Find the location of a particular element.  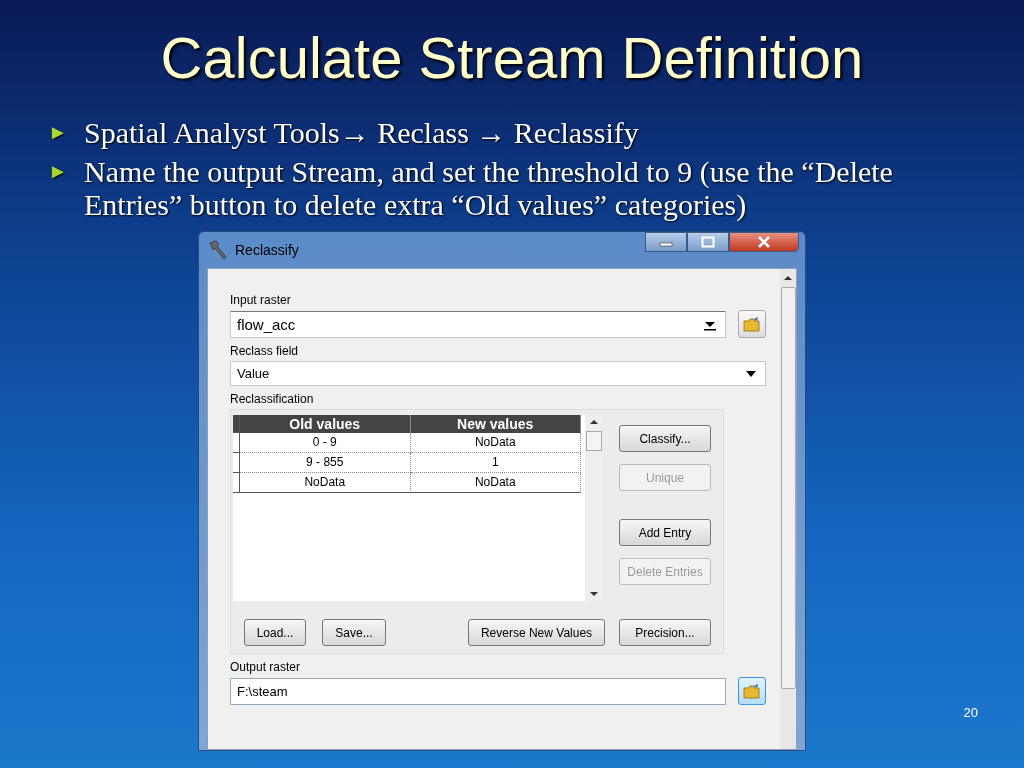

dialog-button: Reverse New Values is located at coordinates (536, 632).